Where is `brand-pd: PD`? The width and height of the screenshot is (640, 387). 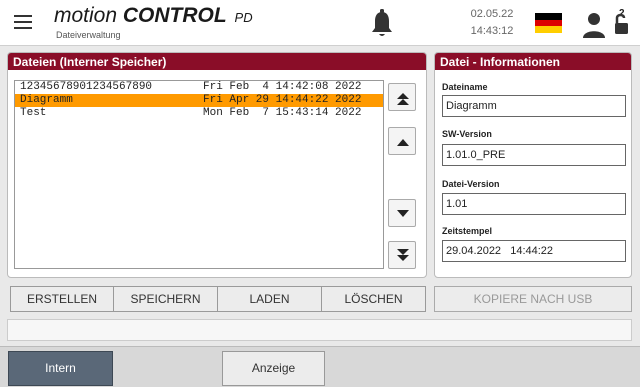 brand-pd: PD is located at coordinates (243, 17).